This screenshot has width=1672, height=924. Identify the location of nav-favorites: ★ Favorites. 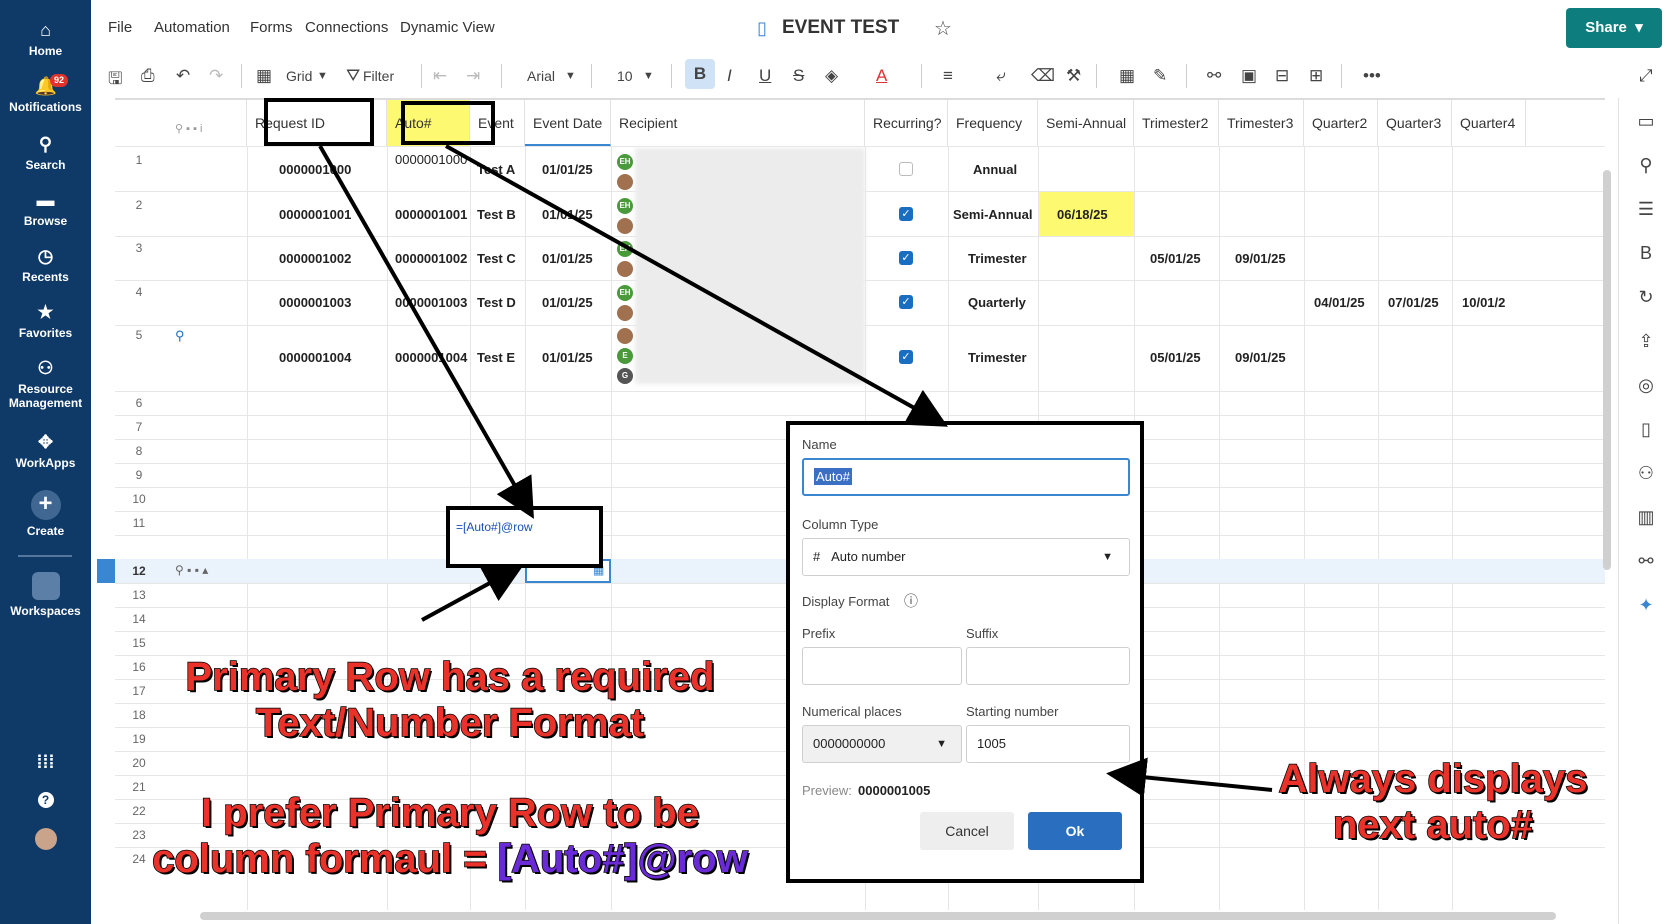
(45, 321).